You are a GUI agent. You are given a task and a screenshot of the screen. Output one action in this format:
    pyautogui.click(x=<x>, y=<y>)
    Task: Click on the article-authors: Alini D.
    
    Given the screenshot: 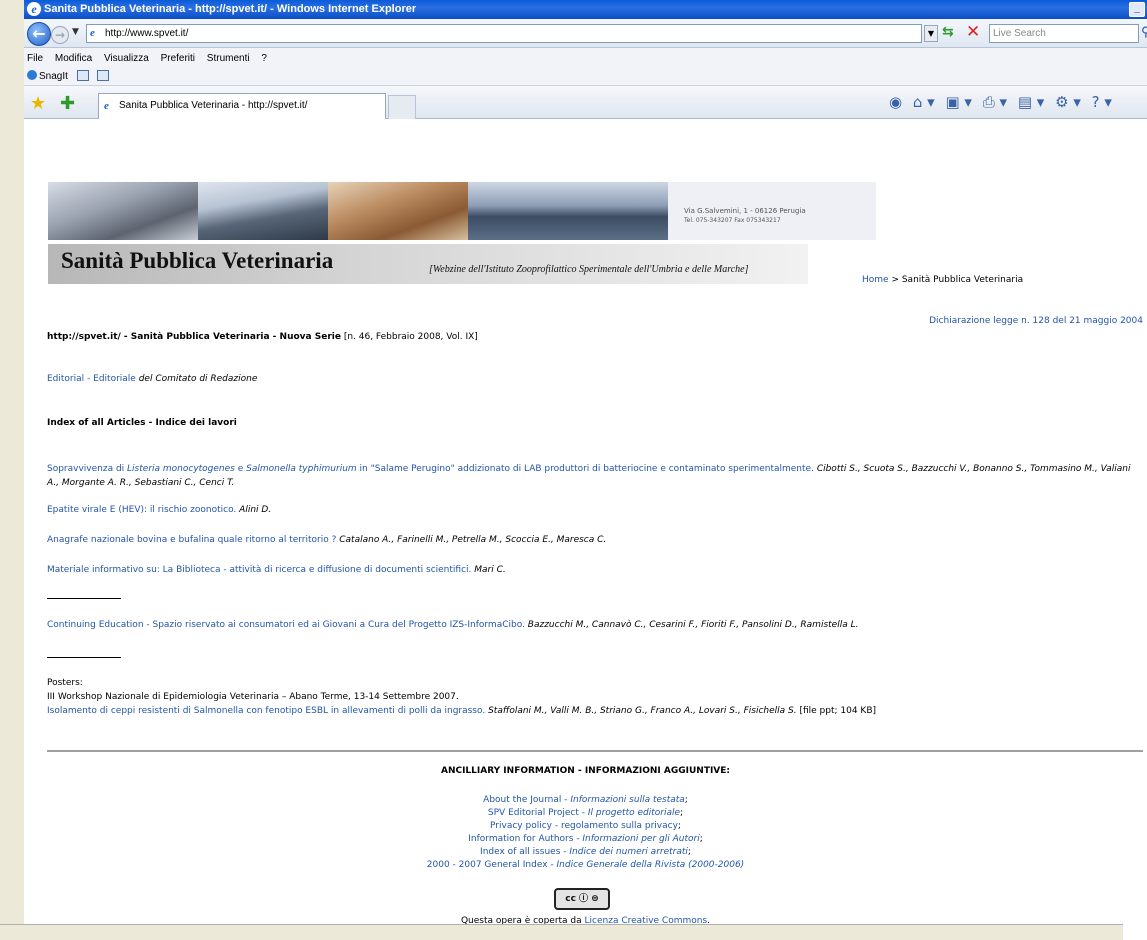 What is the action you would take?
    pyautogui.click(x=254, y=510)
    